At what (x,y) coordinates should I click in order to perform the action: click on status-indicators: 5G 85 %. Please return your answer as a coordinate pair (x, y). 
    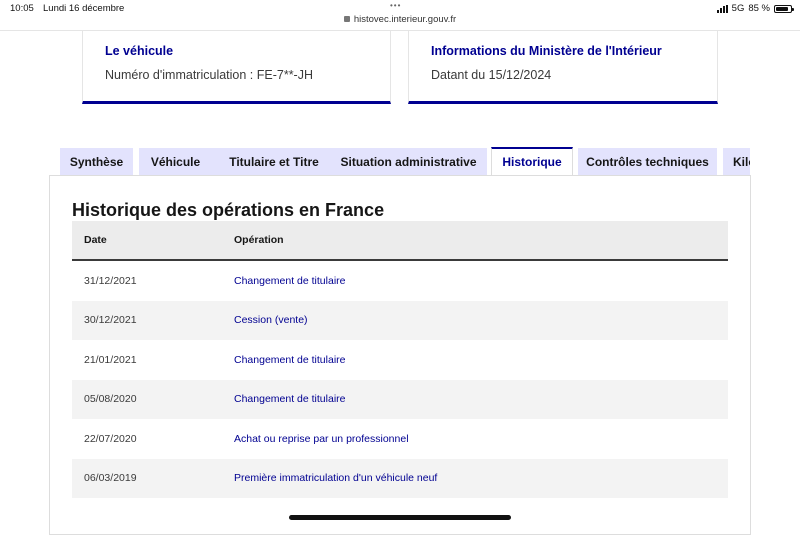
    Looking at the image, I should click on (755, 8).